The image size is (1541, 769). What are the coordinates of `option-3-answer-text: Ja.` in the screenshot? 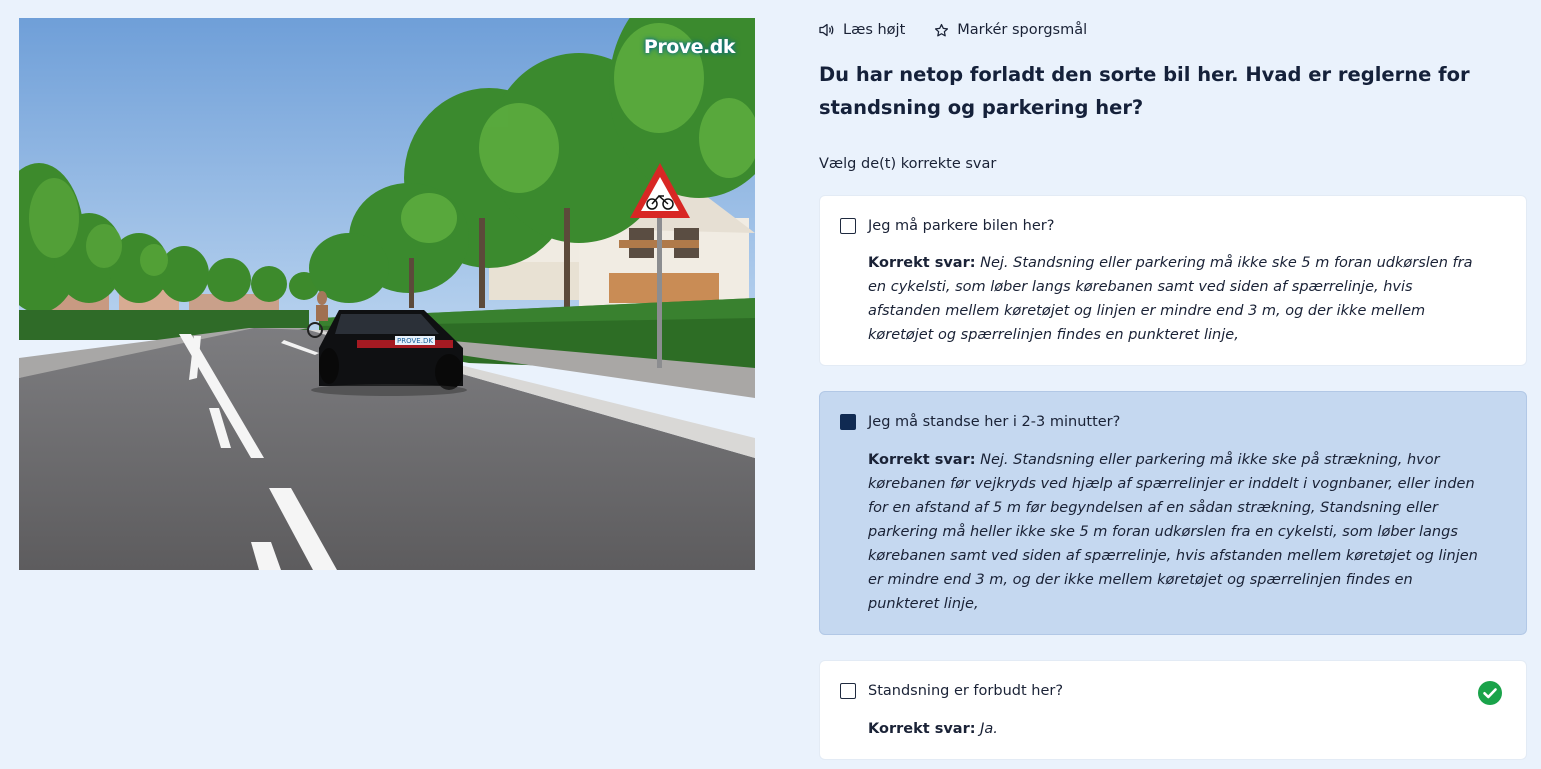 It's located at (989, 729).